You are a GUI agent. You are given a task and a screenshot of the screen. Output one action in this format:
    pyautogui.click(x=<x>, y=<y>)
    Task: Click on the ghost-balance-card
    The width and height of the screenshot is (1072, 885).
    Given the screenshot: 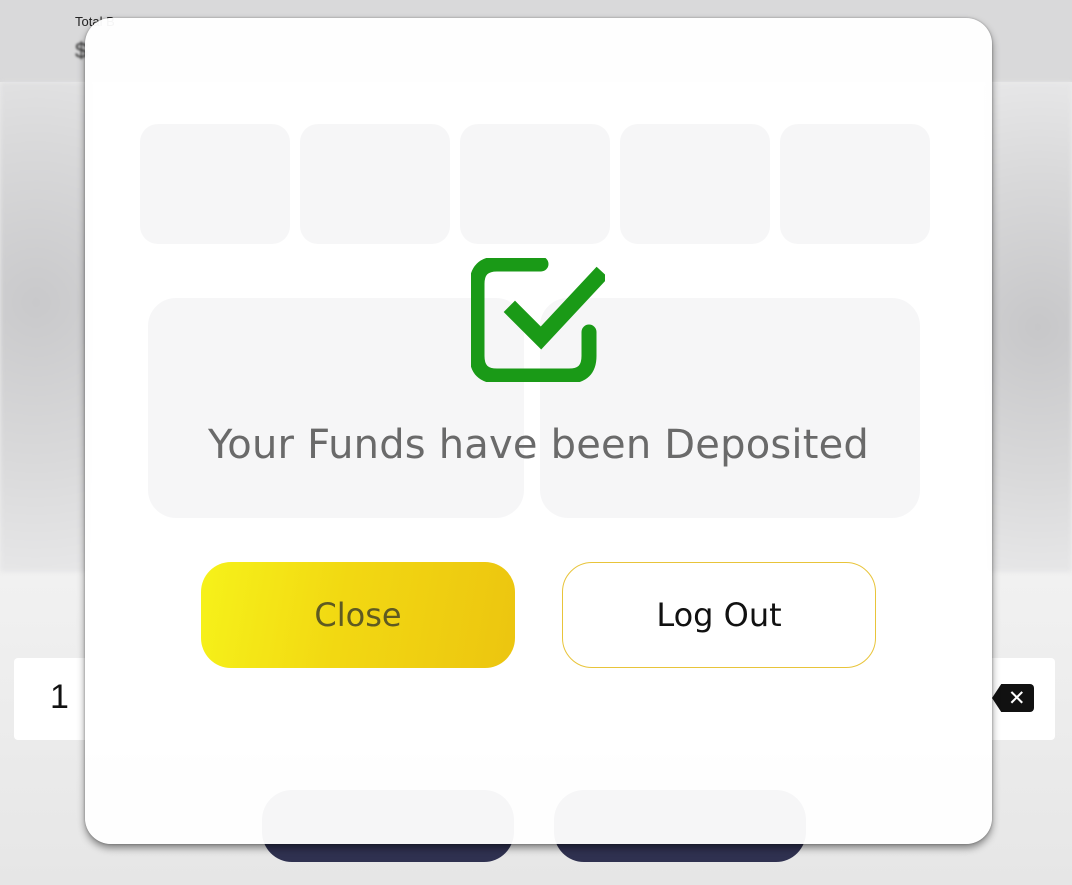 What is the action you would take?
    pyautogui.click(x=336, y=408)
    